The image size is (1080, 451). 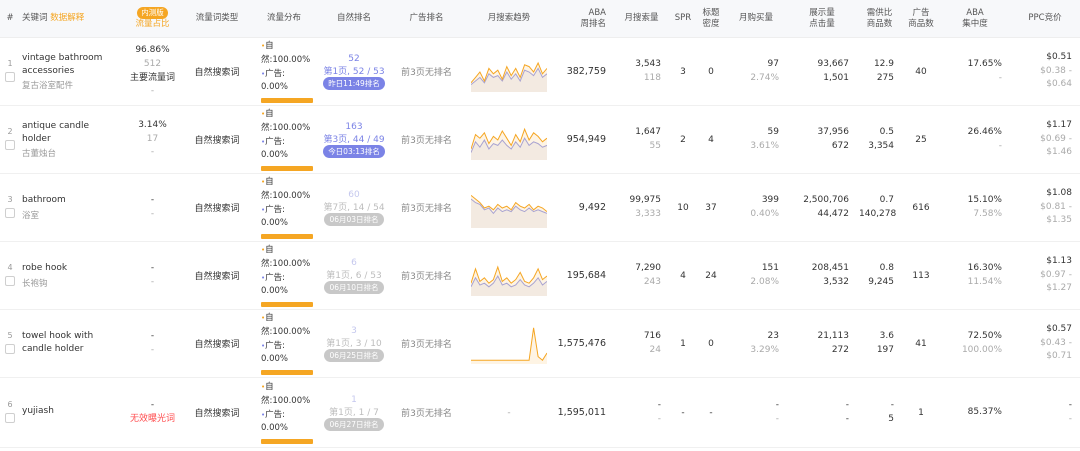 I want to click on ad-products-cell: 113, so click(x=921, y=275).